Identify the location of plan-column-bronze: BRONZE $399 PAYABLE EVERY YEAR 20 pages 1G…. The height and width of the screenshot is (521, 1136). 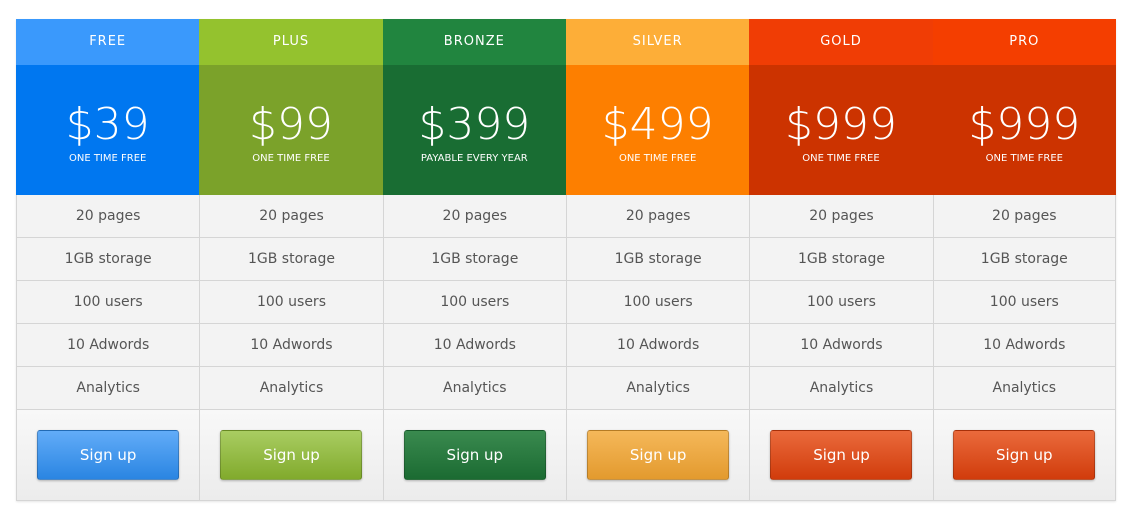
(474, 260).